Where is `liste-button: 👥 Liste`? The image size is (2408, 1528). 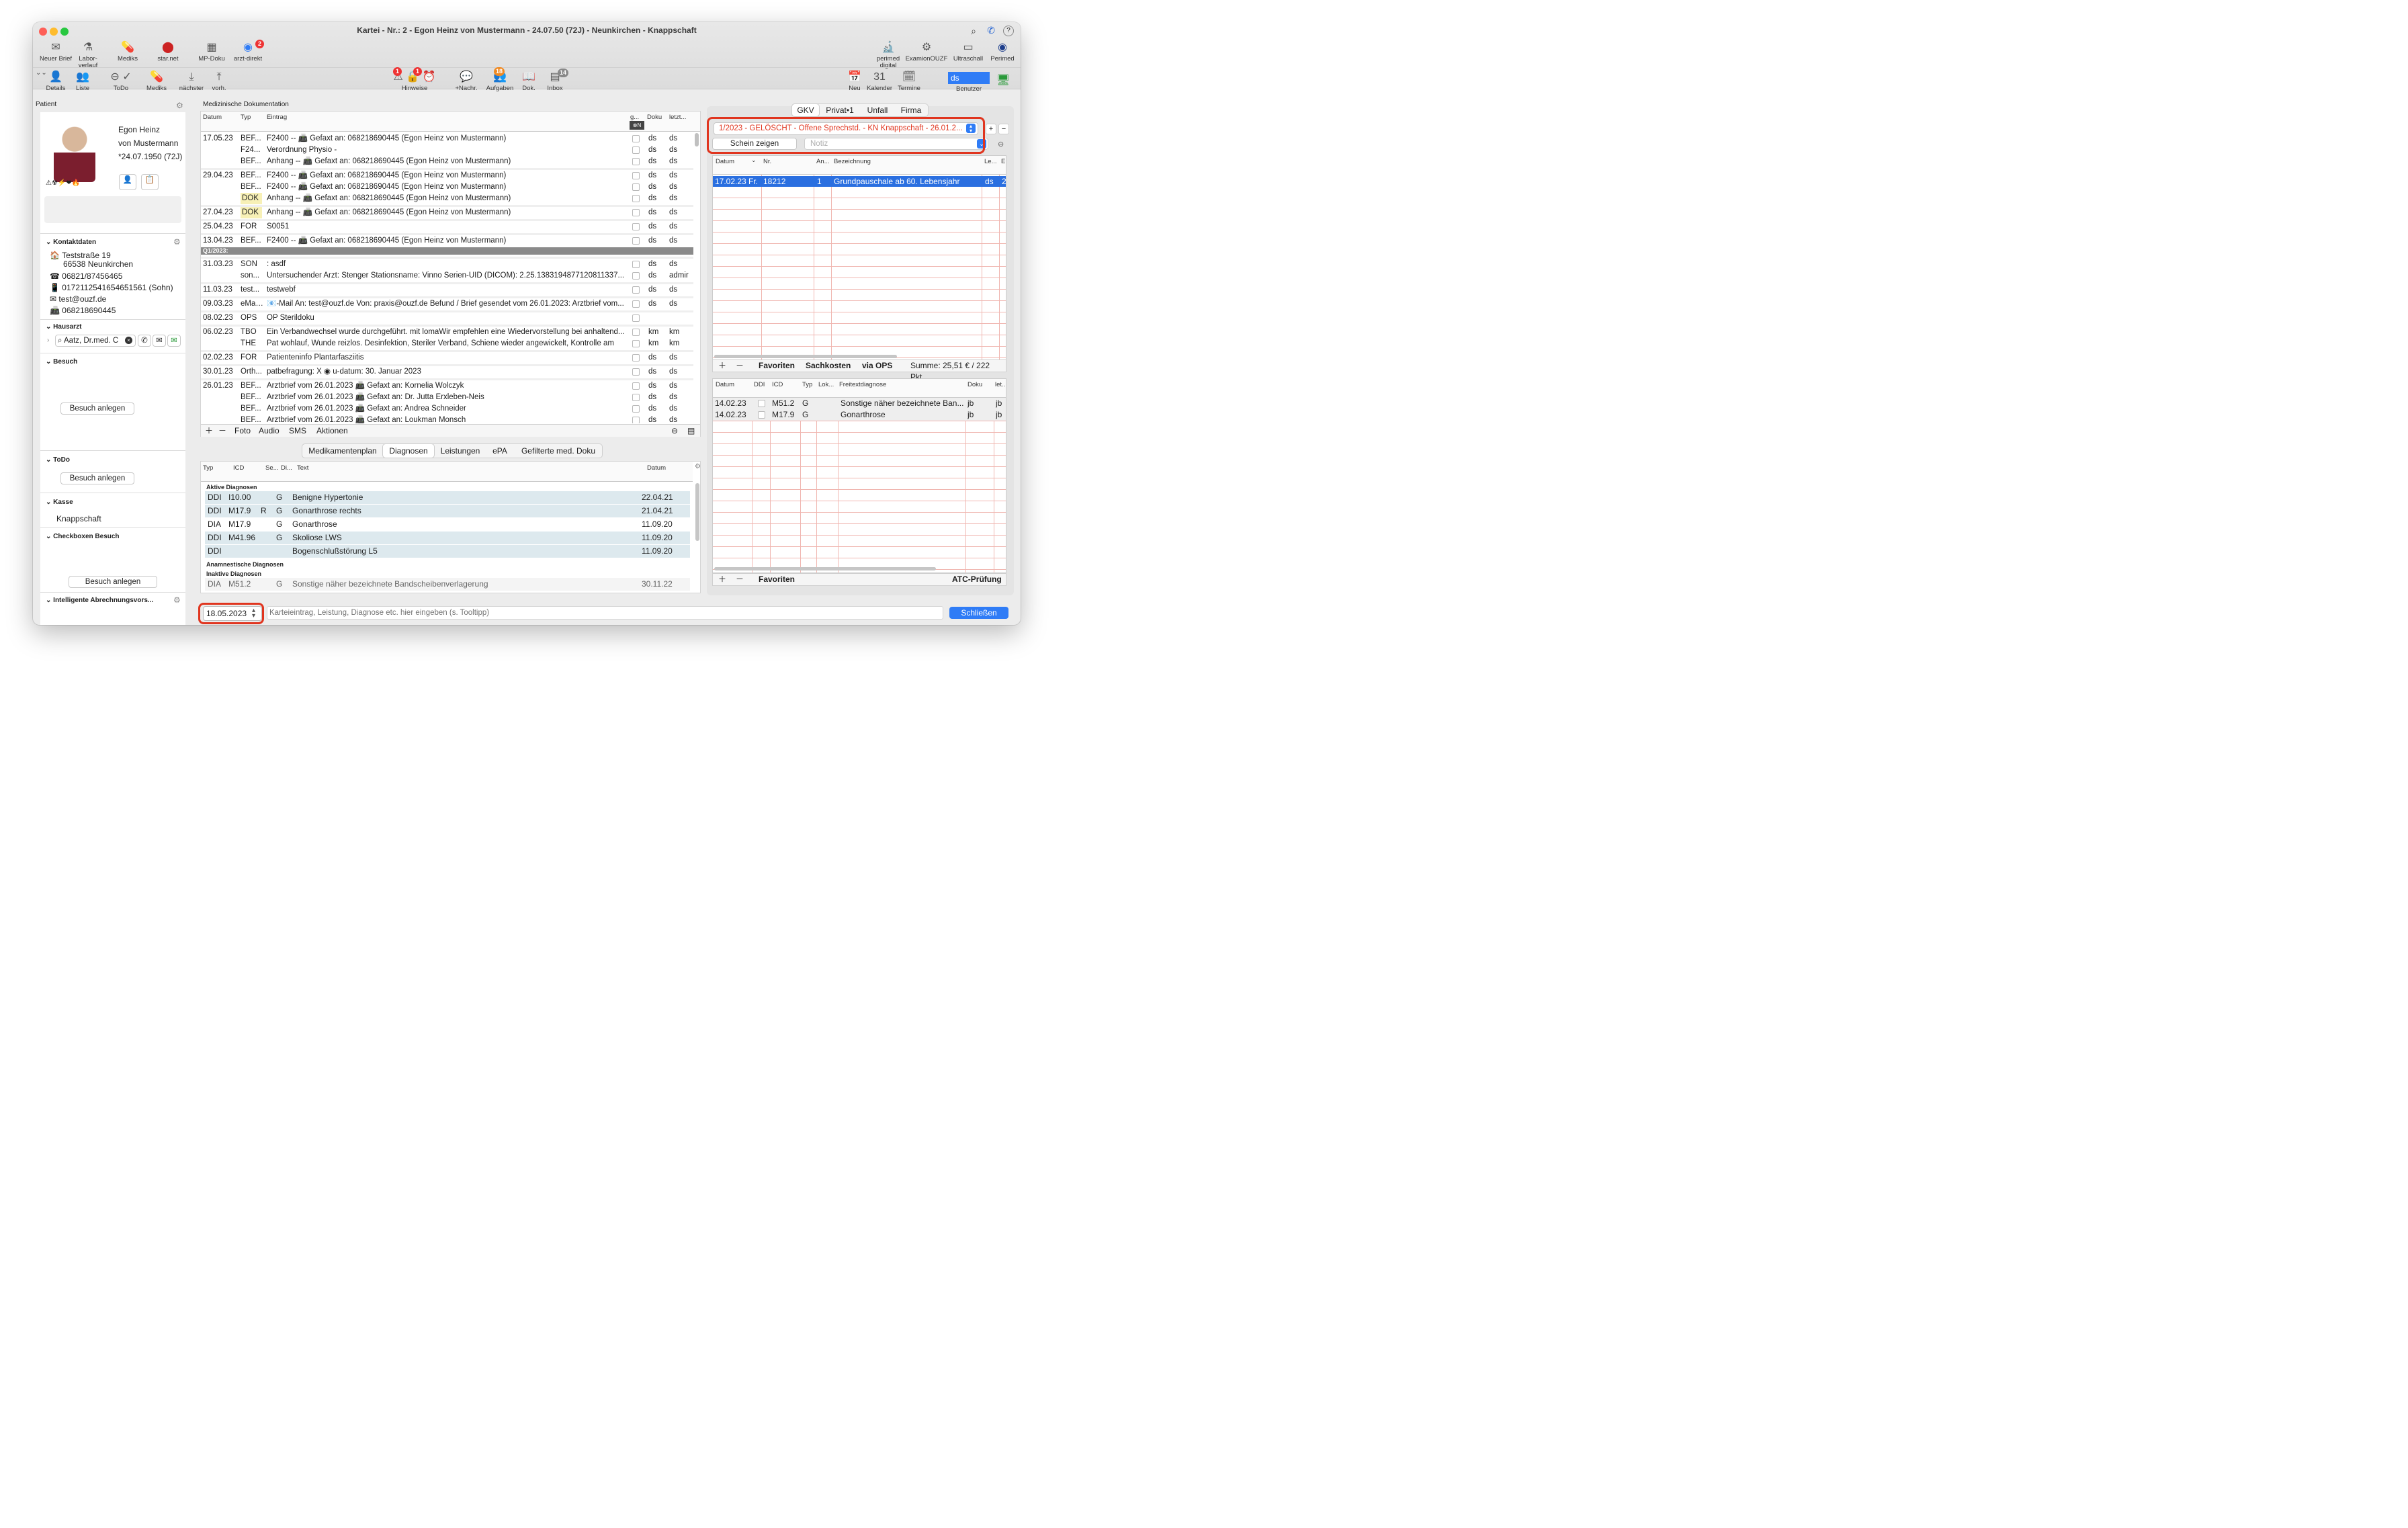
liste-button: 👥 Liste is located at coordinates (83, 81).